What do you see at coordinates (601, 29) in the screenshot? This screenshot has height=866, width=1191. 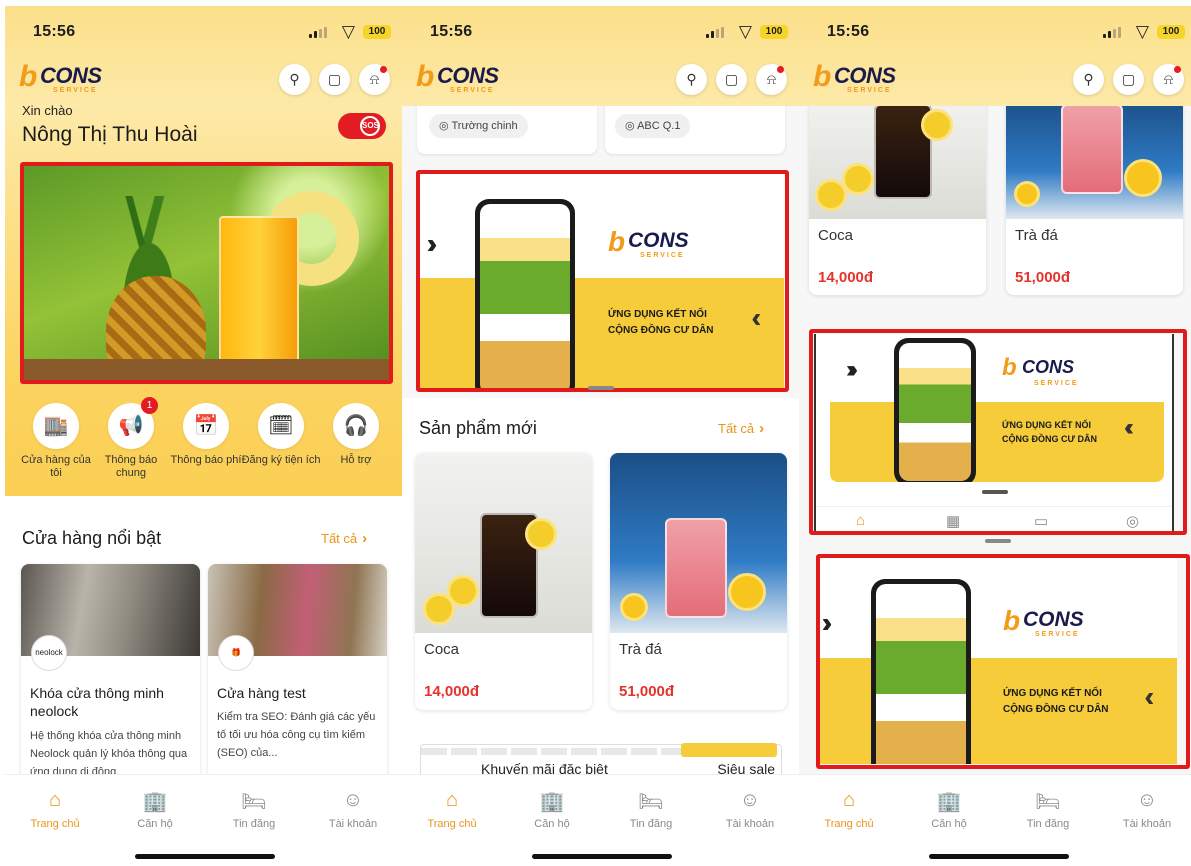 I see `status-bar: 15:56 ▽ 100` at bounding box center [601, 29].